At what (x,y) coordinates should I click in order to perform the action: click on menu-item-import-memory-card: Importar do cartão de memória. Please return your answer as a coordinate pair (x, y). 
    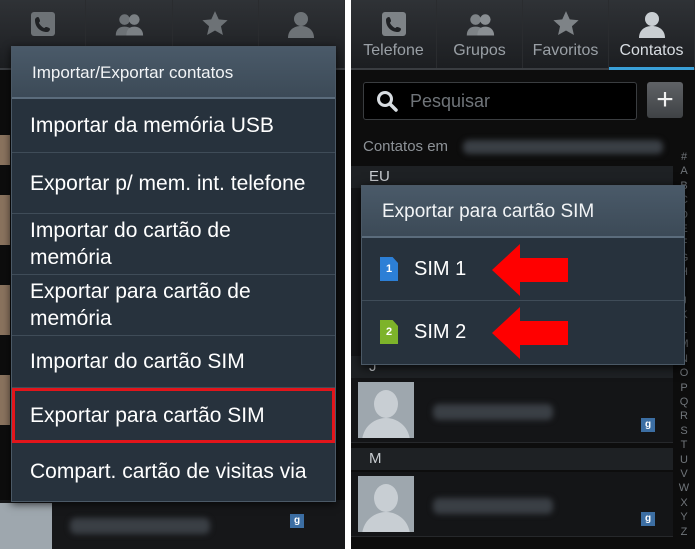
    Looking at the image, I should click on (173, 244).